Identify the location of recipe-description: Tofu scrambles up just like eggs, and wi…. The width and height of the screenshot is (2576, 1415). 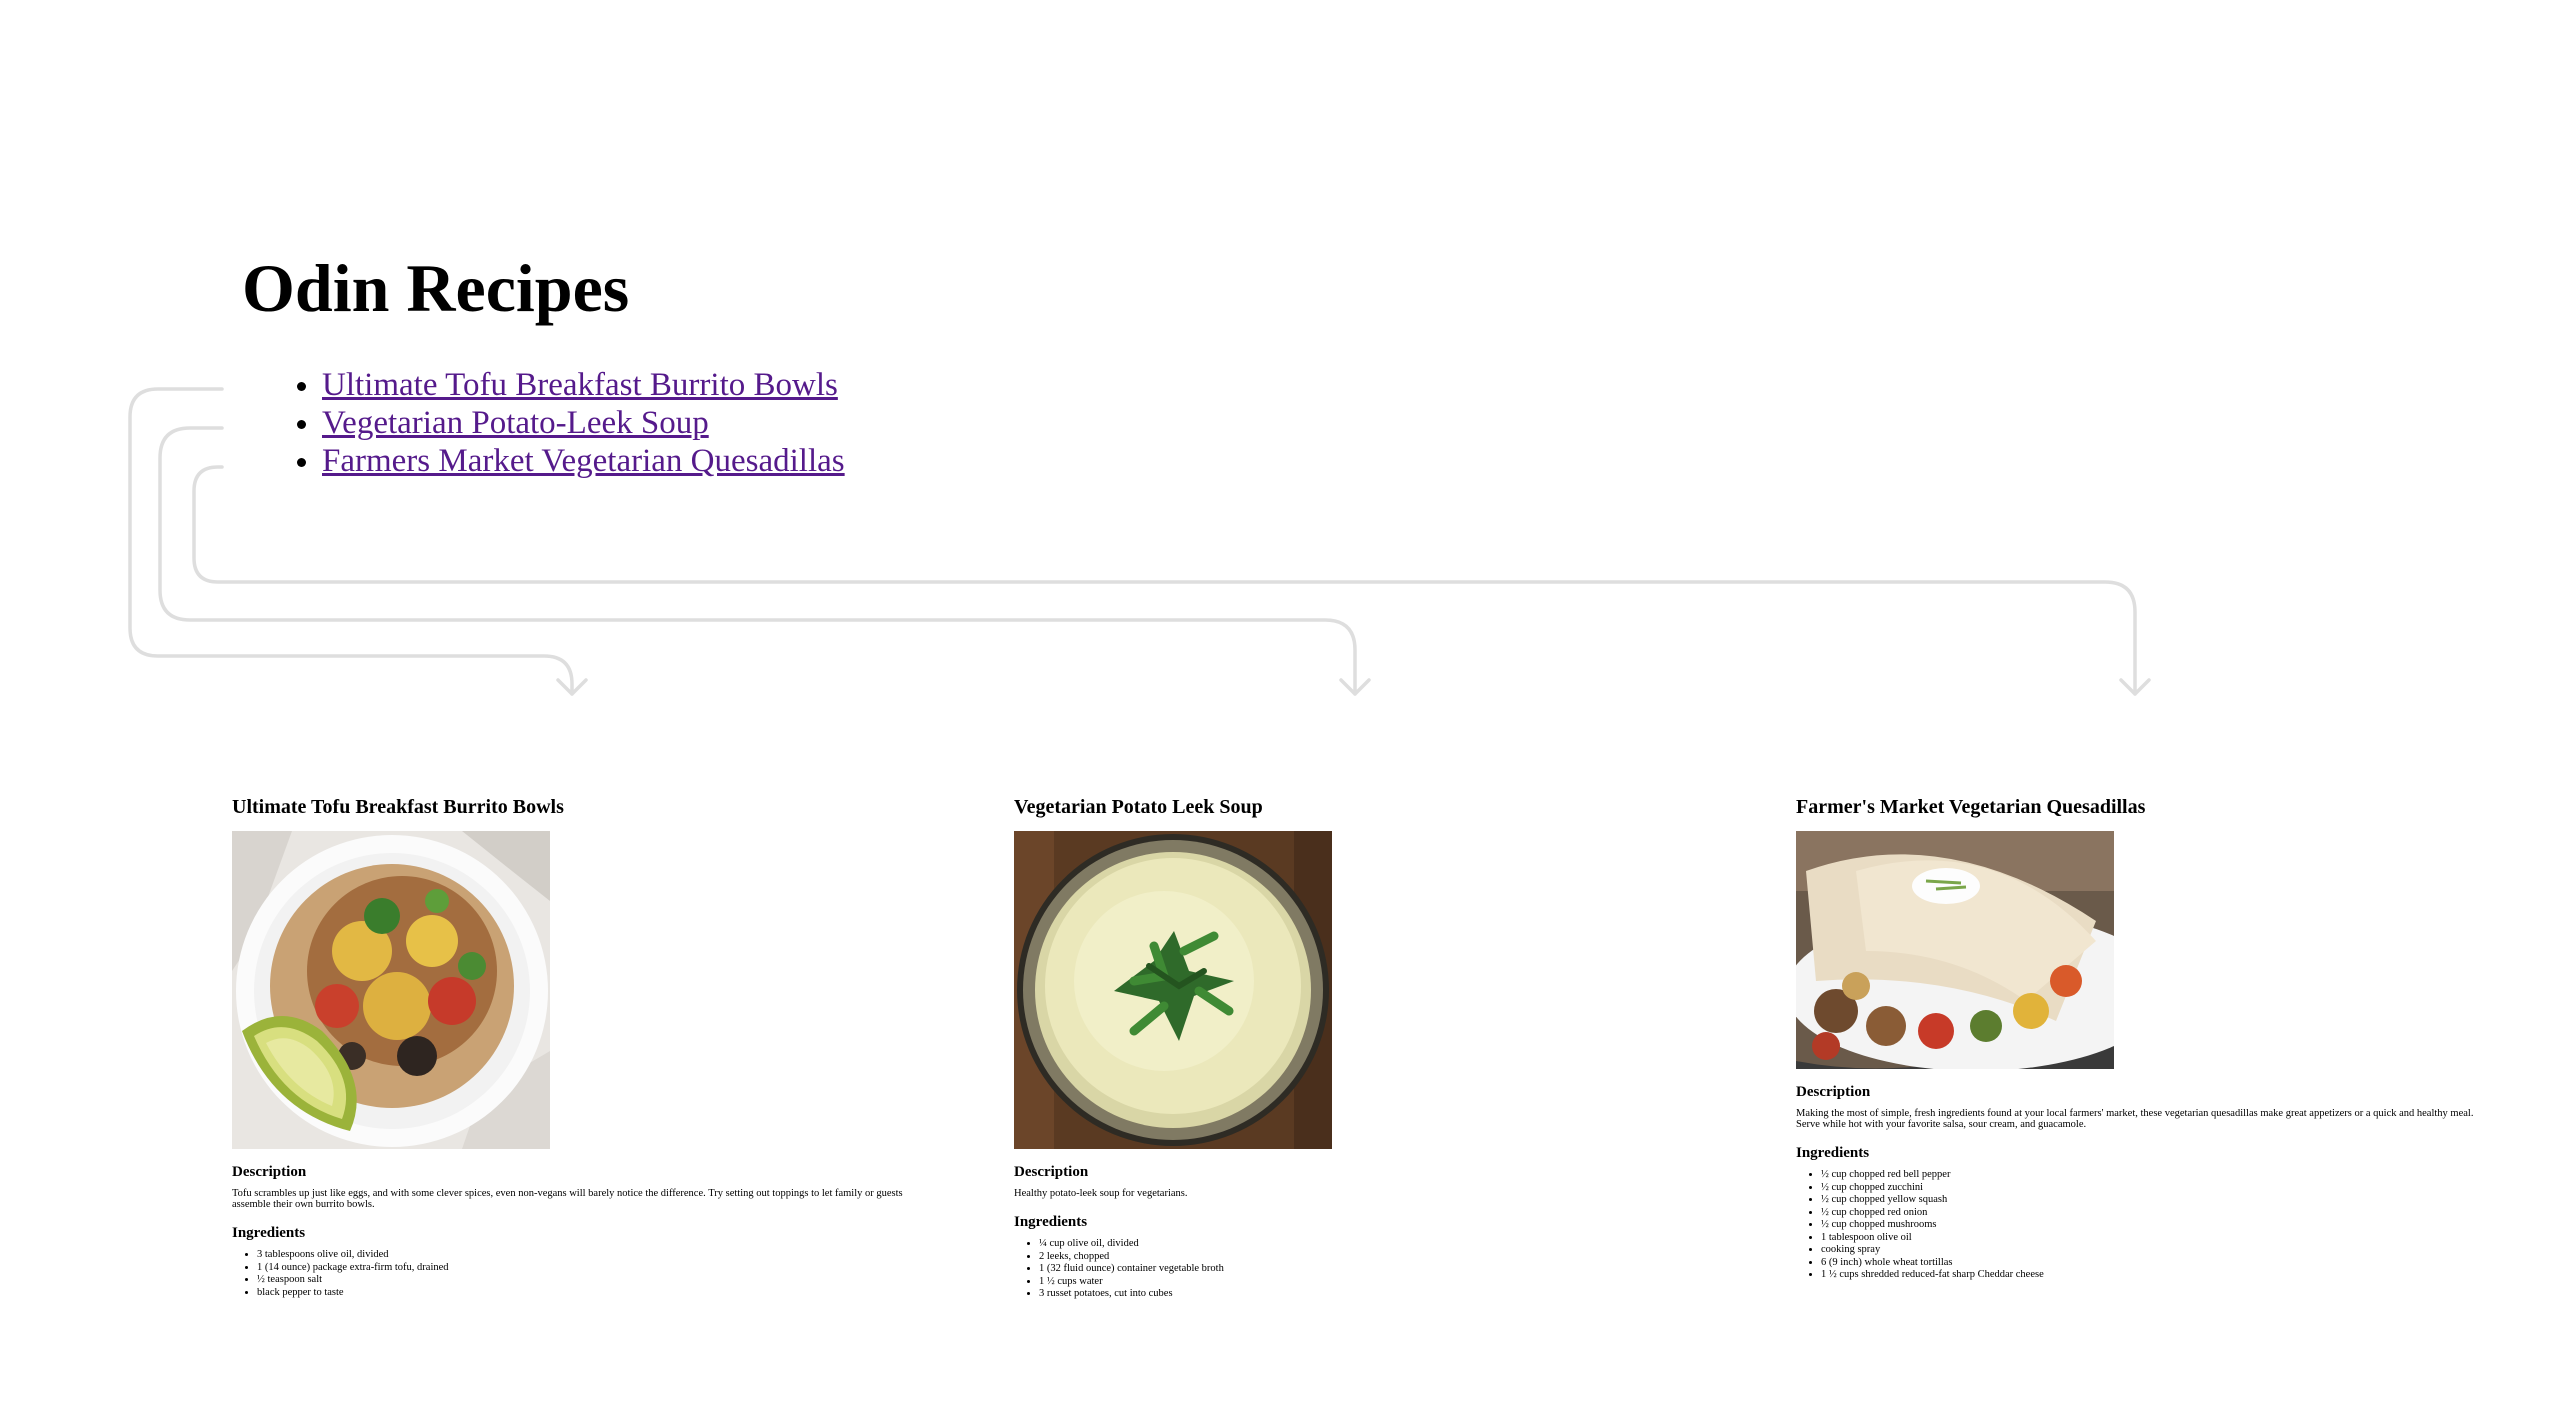
(567, 1199).